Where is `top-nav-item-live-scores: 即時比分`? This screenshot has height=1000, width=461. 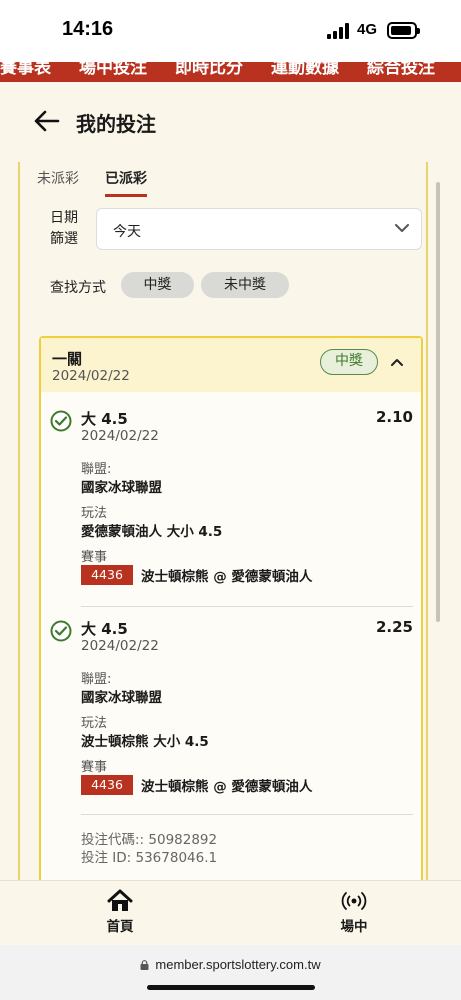
top-nav-item-live-scores: 即時比分 is located at coordinates (209, 70).